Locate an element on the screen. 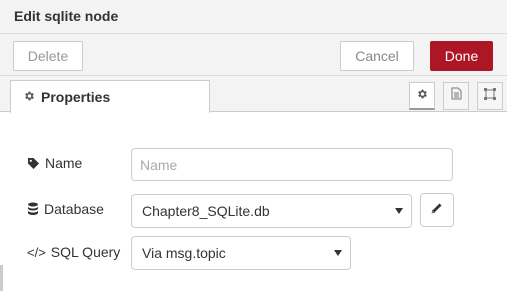 This screenshot has height=291, width=507. sql-query-label-row: </> SQL Query is located at coordinates (73, 252).